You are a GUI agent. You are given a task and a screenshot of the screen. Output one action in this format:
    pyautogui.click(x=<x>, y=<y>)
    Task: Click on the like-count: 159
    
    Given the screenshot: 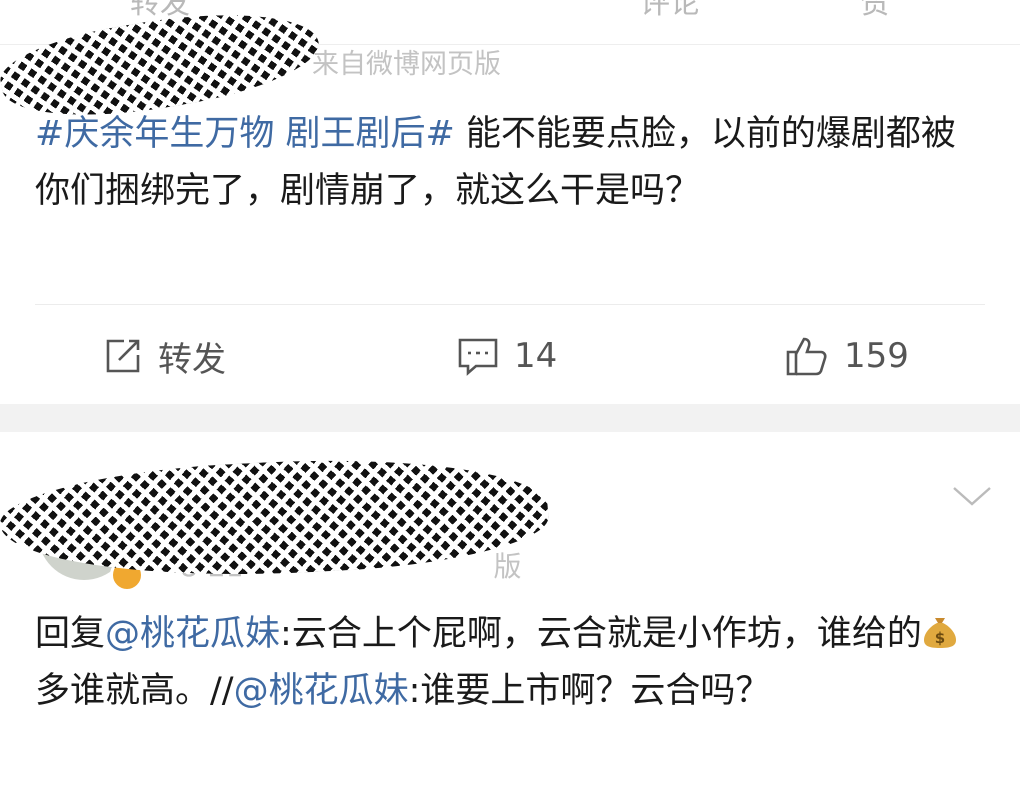 What is the action you would take?
    pyautogui.click(x=876, y=356)
    